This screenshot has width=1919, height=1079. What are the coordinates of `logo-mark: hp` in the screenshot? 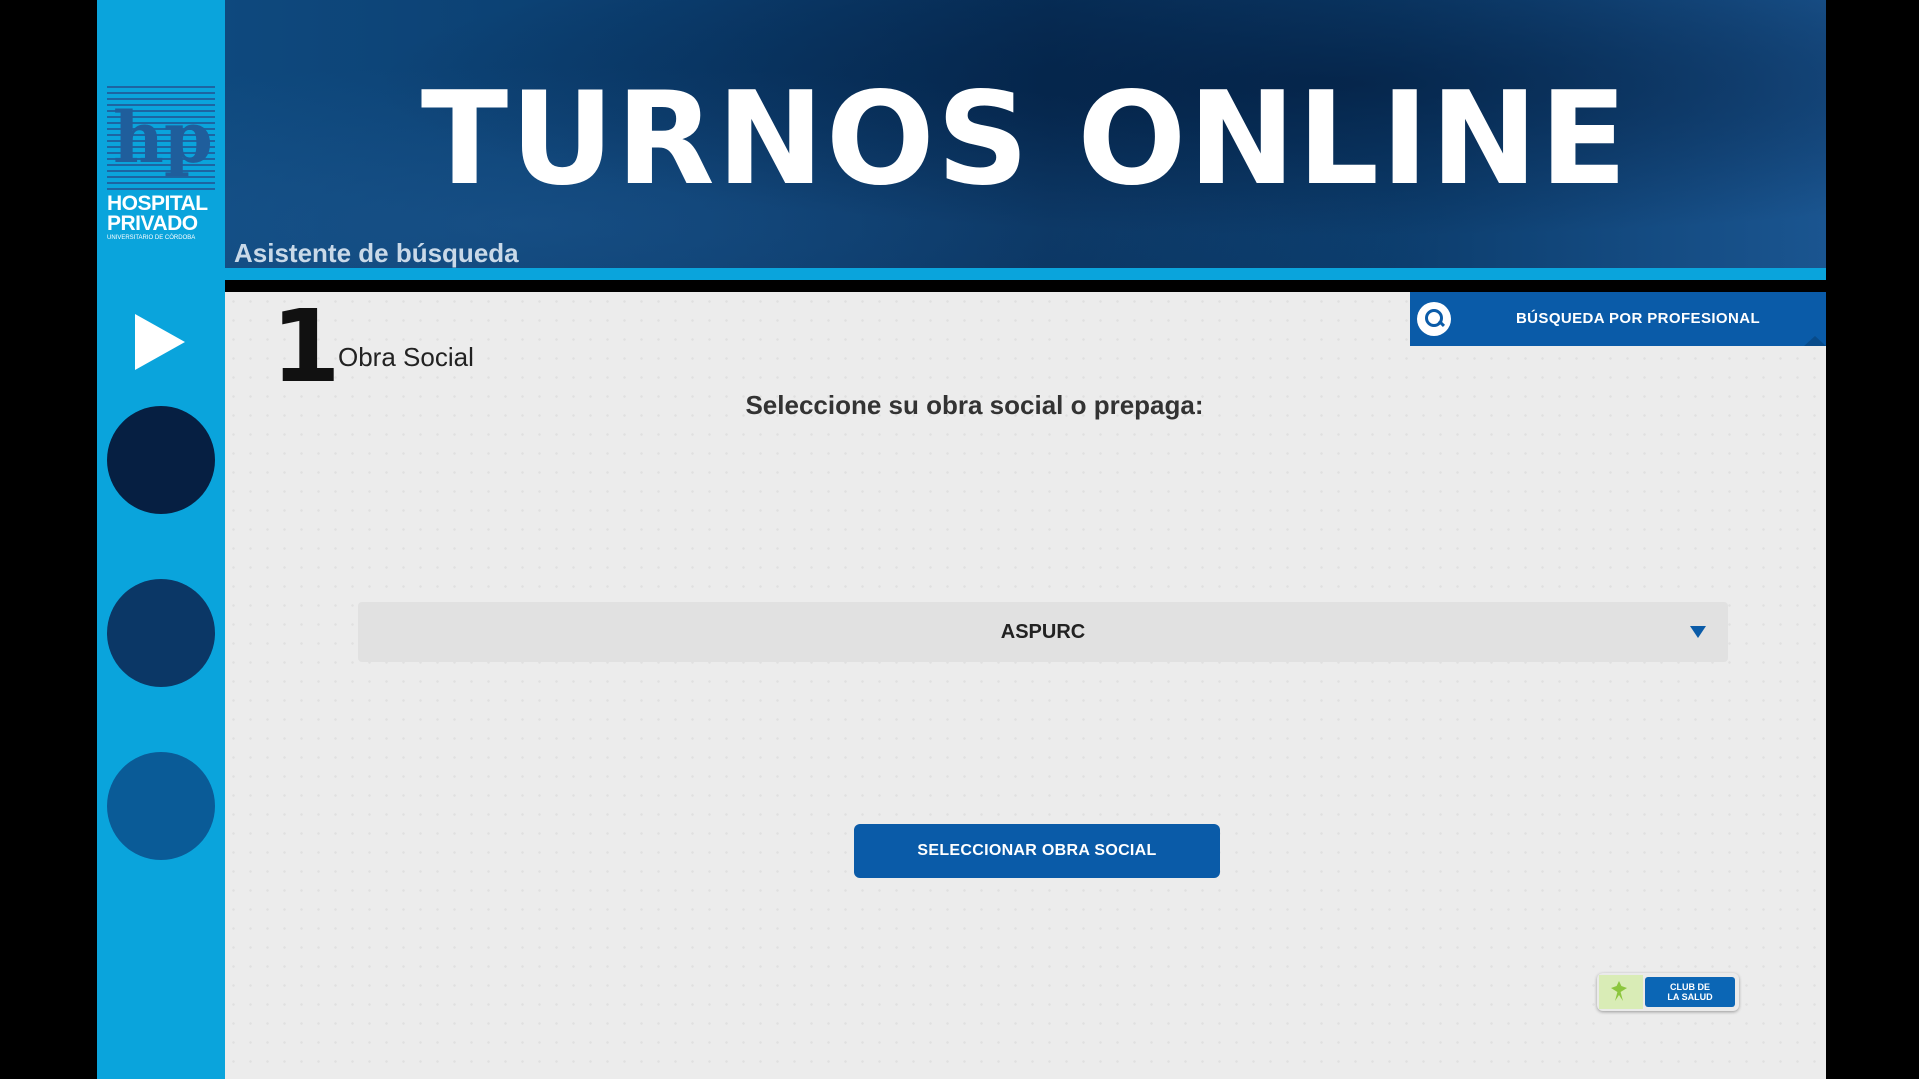 It's located at (161, 140).